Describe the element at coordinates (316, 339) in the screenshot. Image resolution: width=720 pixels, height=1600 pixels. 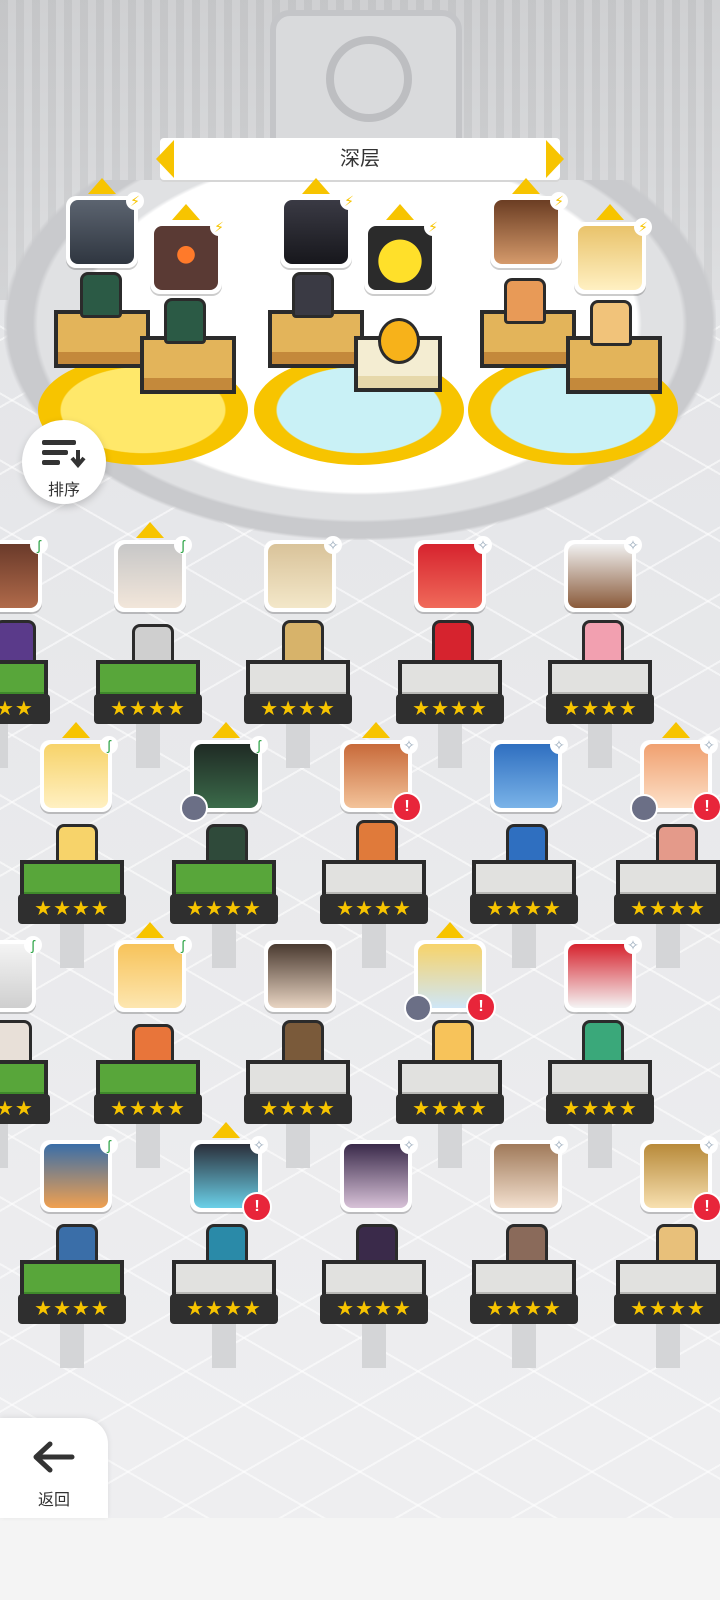
I see `pedestal` at that location.